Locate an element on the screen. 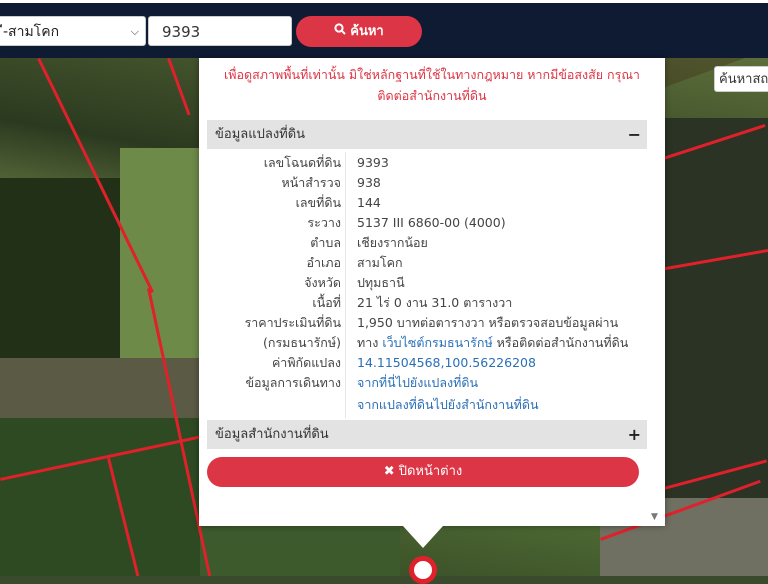  map-search-placeholder: ค้นหาสถ is located at coordinates (743, 79).